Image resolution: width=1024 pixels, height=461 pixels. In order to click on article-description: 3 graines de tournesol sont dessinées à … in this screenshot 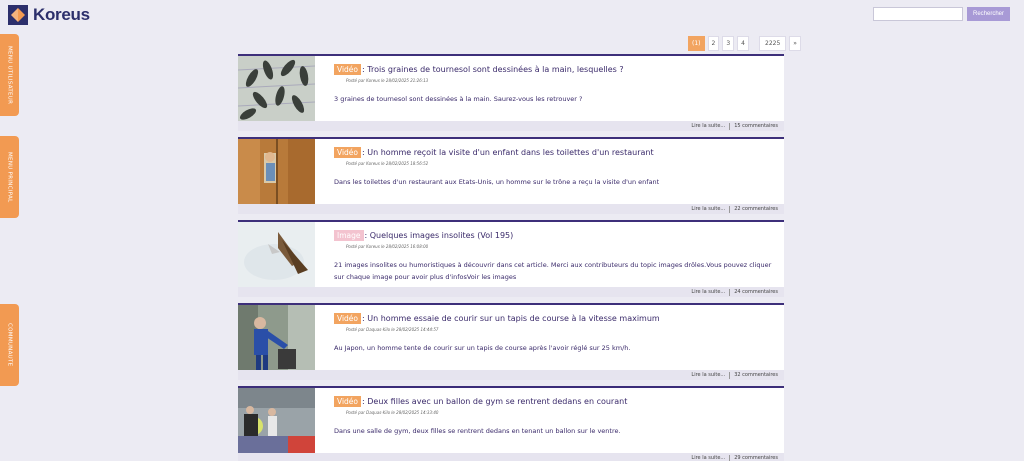, I will do `click(458, 99)`.